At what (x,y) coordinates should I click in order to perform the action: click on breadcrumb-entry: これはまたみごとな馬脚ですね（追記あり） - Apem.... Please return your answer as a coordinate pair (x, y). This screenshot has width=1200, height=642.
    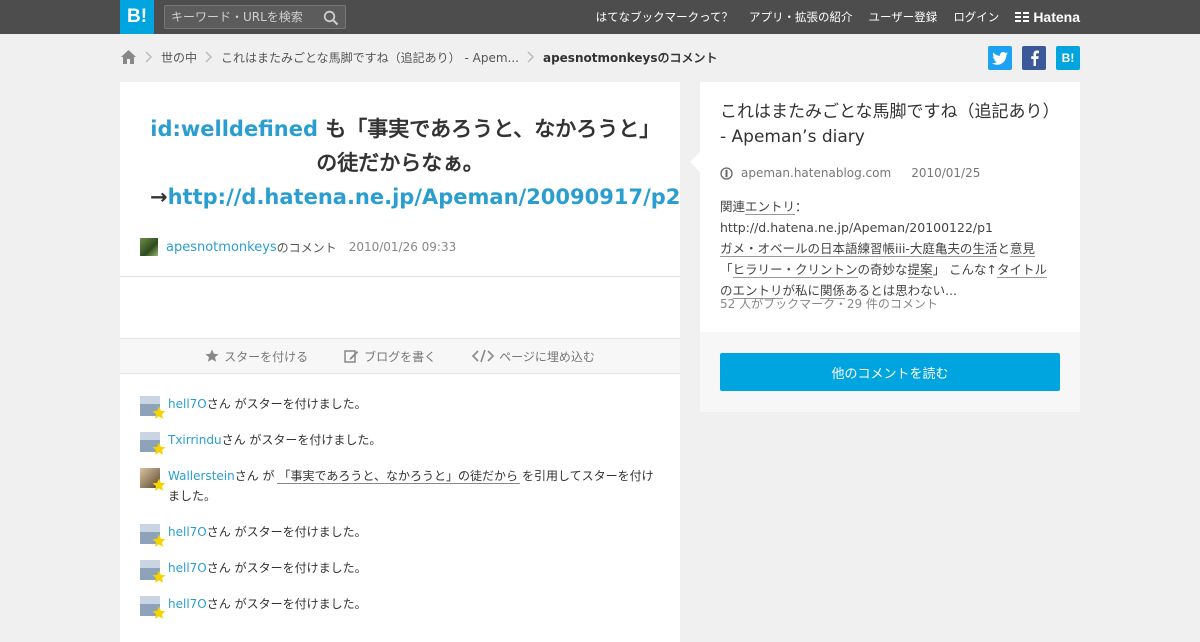
    Looking at the image, I should click on (370, 57).